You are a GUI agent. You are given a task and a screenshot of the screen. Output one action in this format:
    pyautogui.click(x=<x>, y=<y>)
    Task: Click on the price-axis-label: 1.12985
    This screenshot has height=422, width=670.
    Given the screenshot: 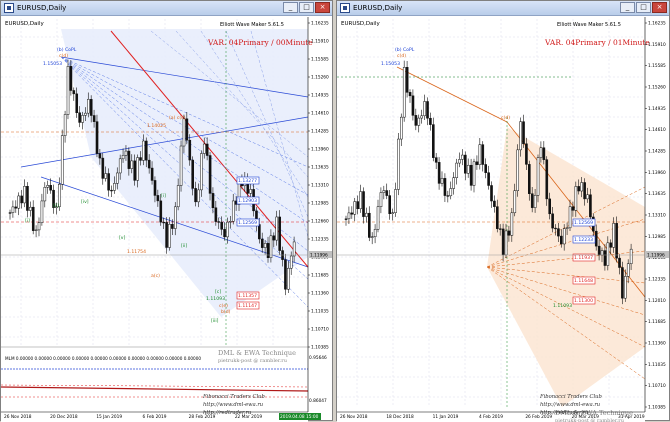 What is the action you would take?
    pyautogui.click(x=320, y=204)
    